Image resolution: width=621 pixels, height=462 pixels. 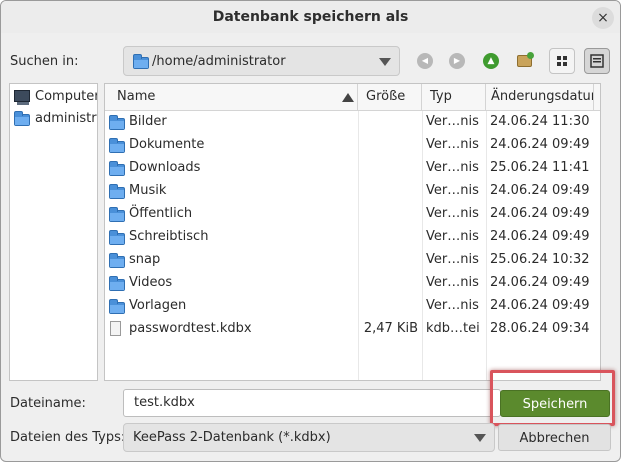 I want to click on save-button: Speichern, so click(x=555, y=403).